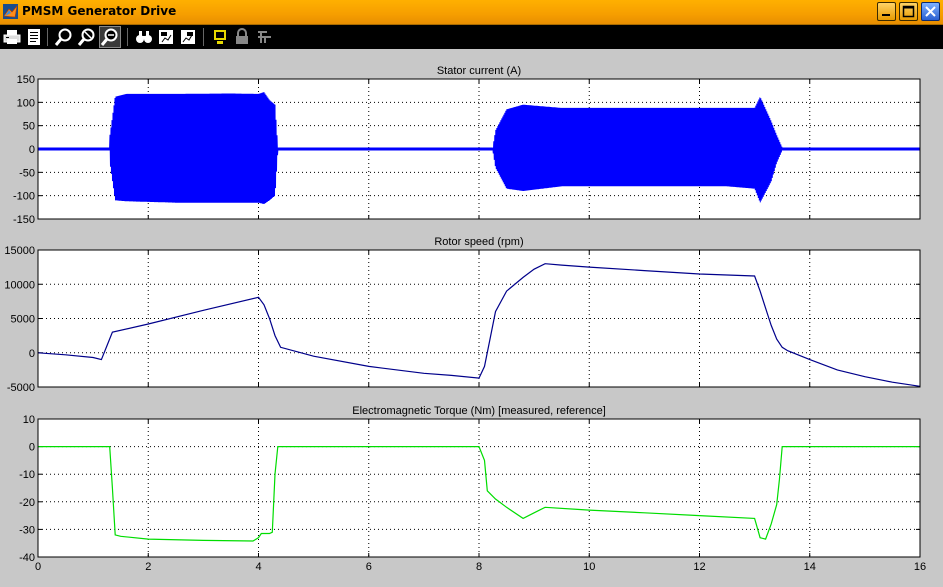  I want to click on rotor-speed-y-tick-label: 15000, so click(19, 251).